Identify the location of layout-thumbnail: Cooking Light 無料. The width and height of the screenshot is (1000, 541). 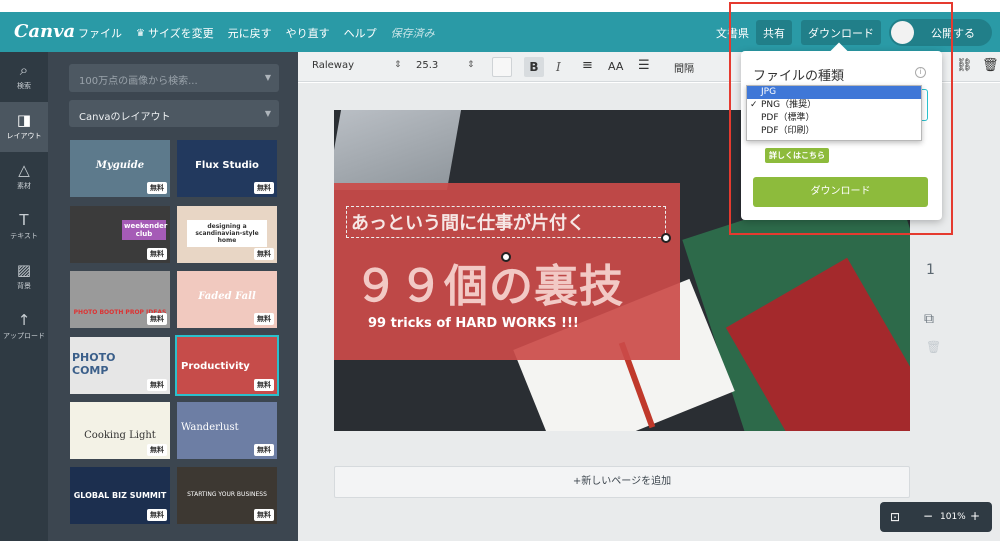
(120, 430).